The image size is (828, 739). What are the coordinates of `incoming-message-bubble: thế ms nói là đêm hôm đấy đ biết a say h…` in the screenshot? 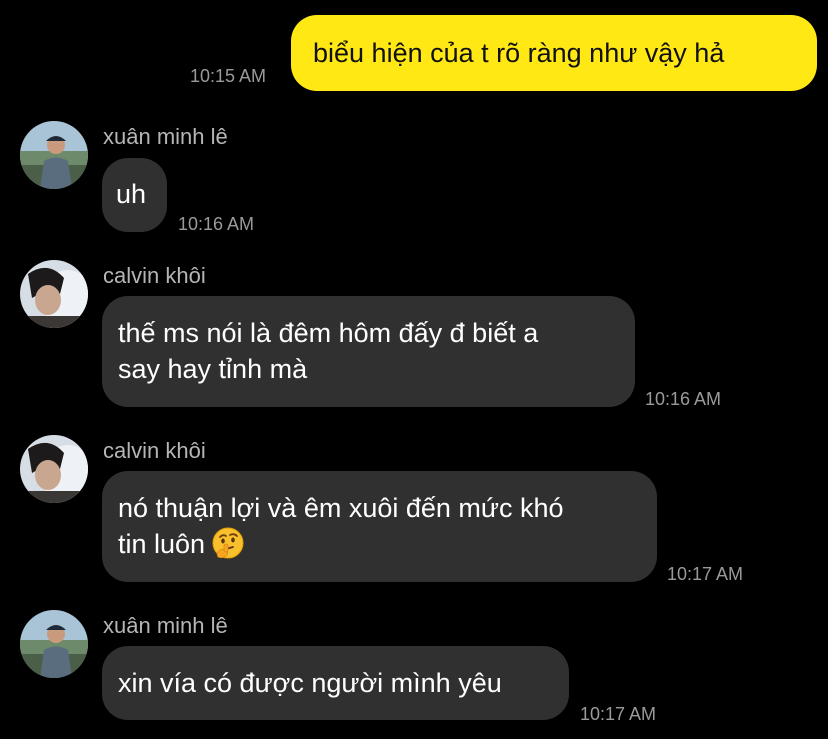 It's located at (368, 351).